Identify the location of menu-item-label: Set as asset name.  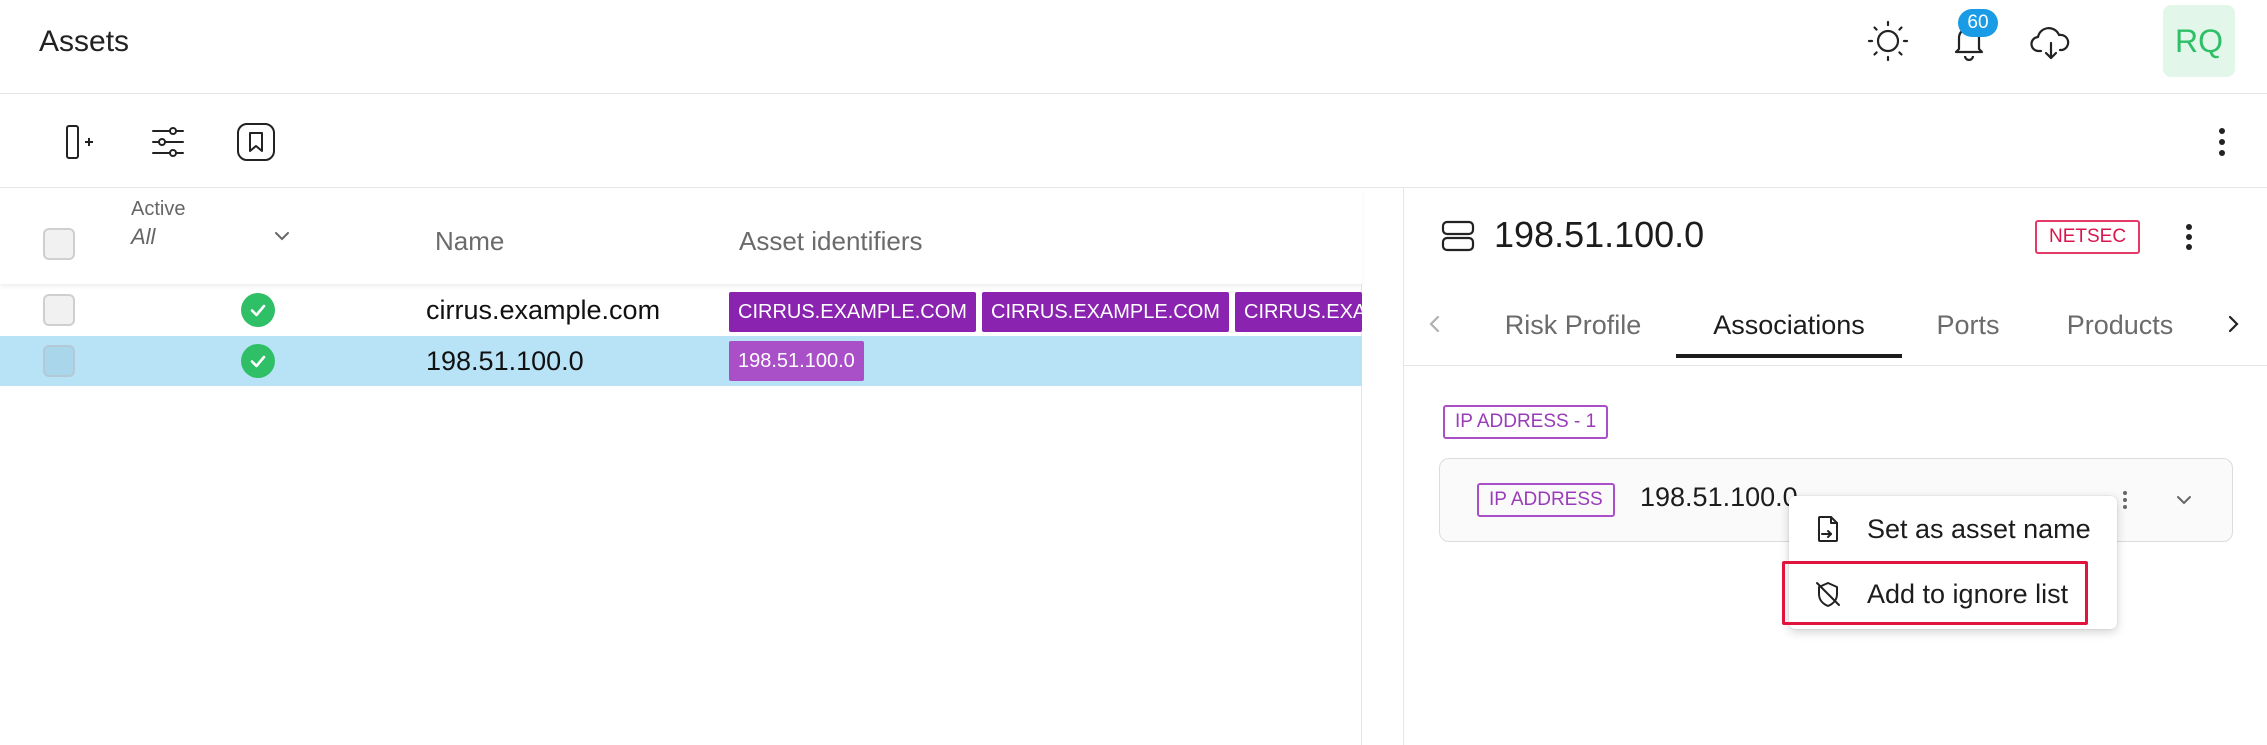
(1979, 528).